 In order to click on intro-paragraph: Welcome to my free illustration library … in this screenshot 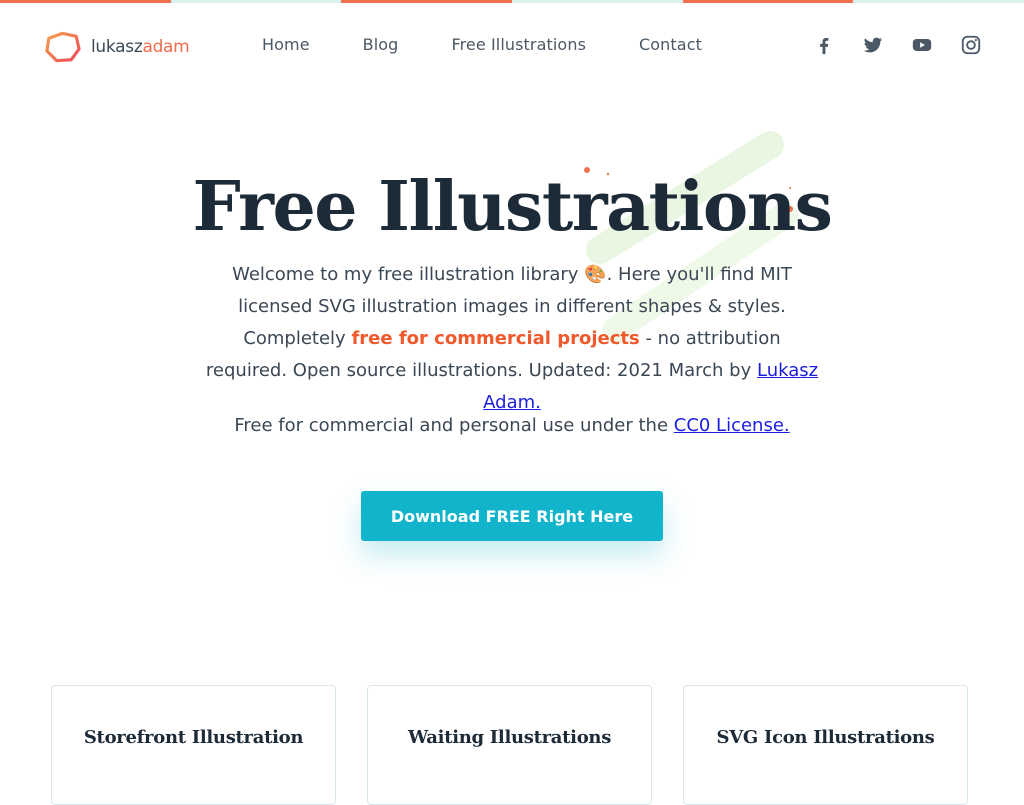, I will do `click(512, 338)`.